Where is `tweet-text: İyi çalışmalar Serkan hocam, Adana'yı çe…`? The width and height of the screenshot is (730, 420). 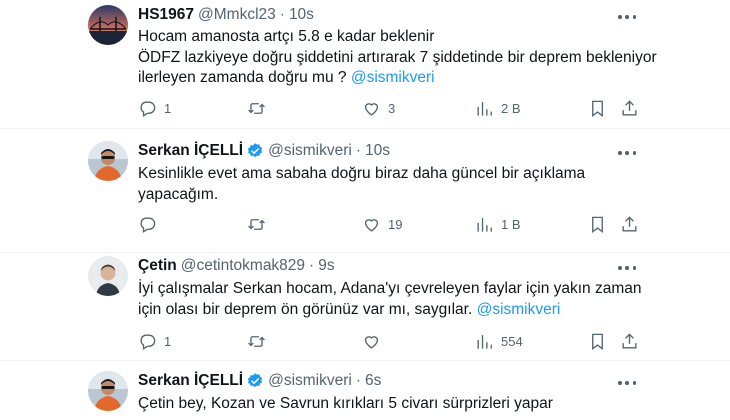 tweet-text: İyi çalışmalar Serkan hocam, Adana'yı çe… is located at coordinates (390, 299).